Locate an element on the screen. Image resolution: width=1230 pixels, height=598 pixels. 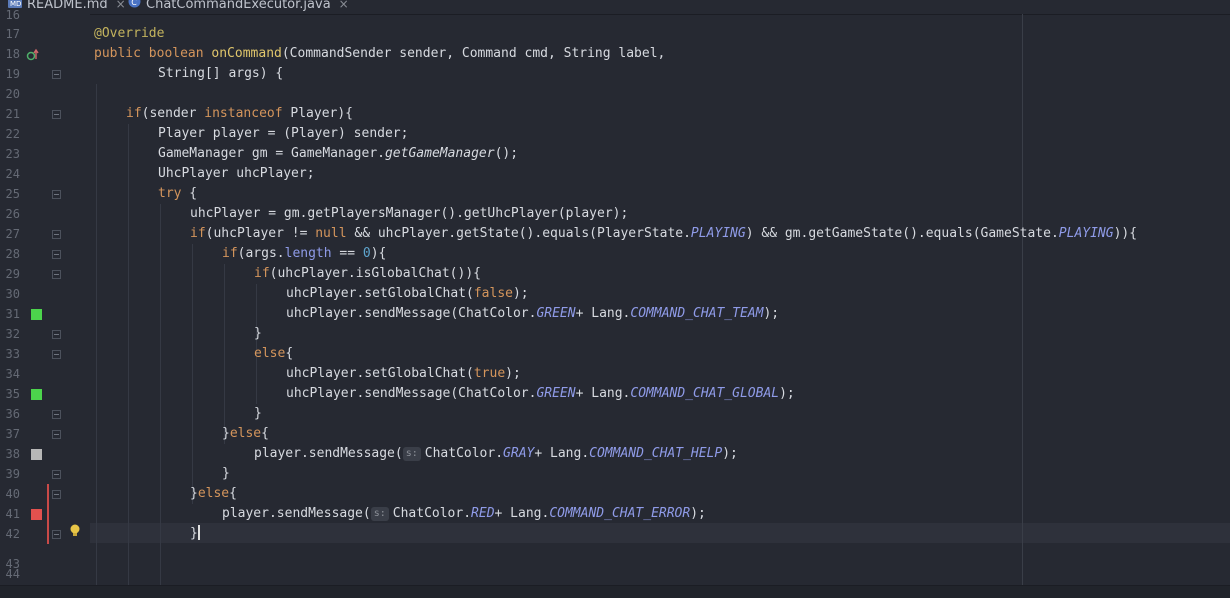
line-number: 30 is located at coordinates (12, 294).